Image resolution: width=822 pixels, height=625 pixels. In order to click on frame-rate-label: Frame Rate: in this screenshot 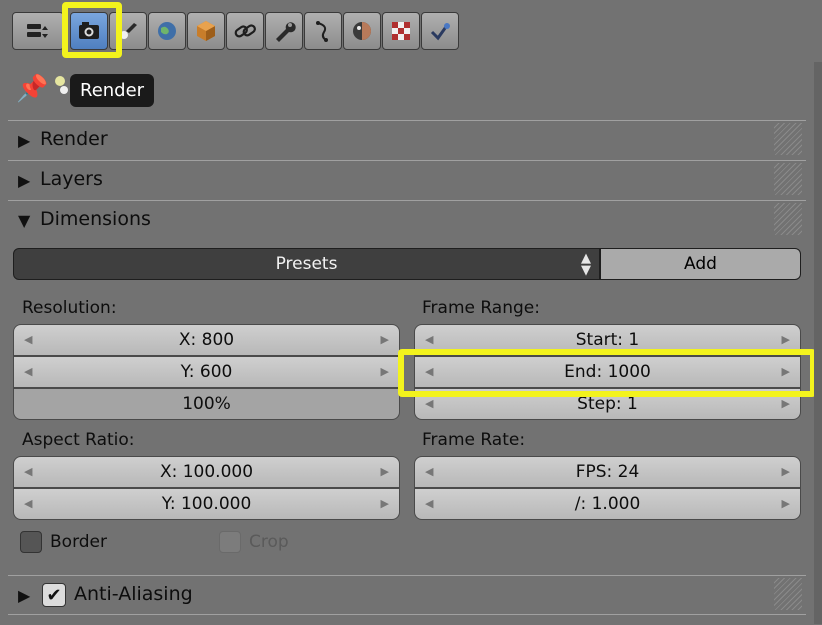, I will do `click(474, 440)`.